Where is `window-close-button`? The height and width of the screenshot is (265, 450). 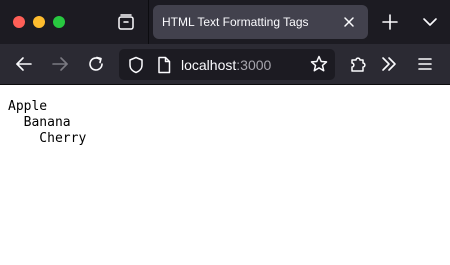 window-close-button is located at coordinates (19, 22).